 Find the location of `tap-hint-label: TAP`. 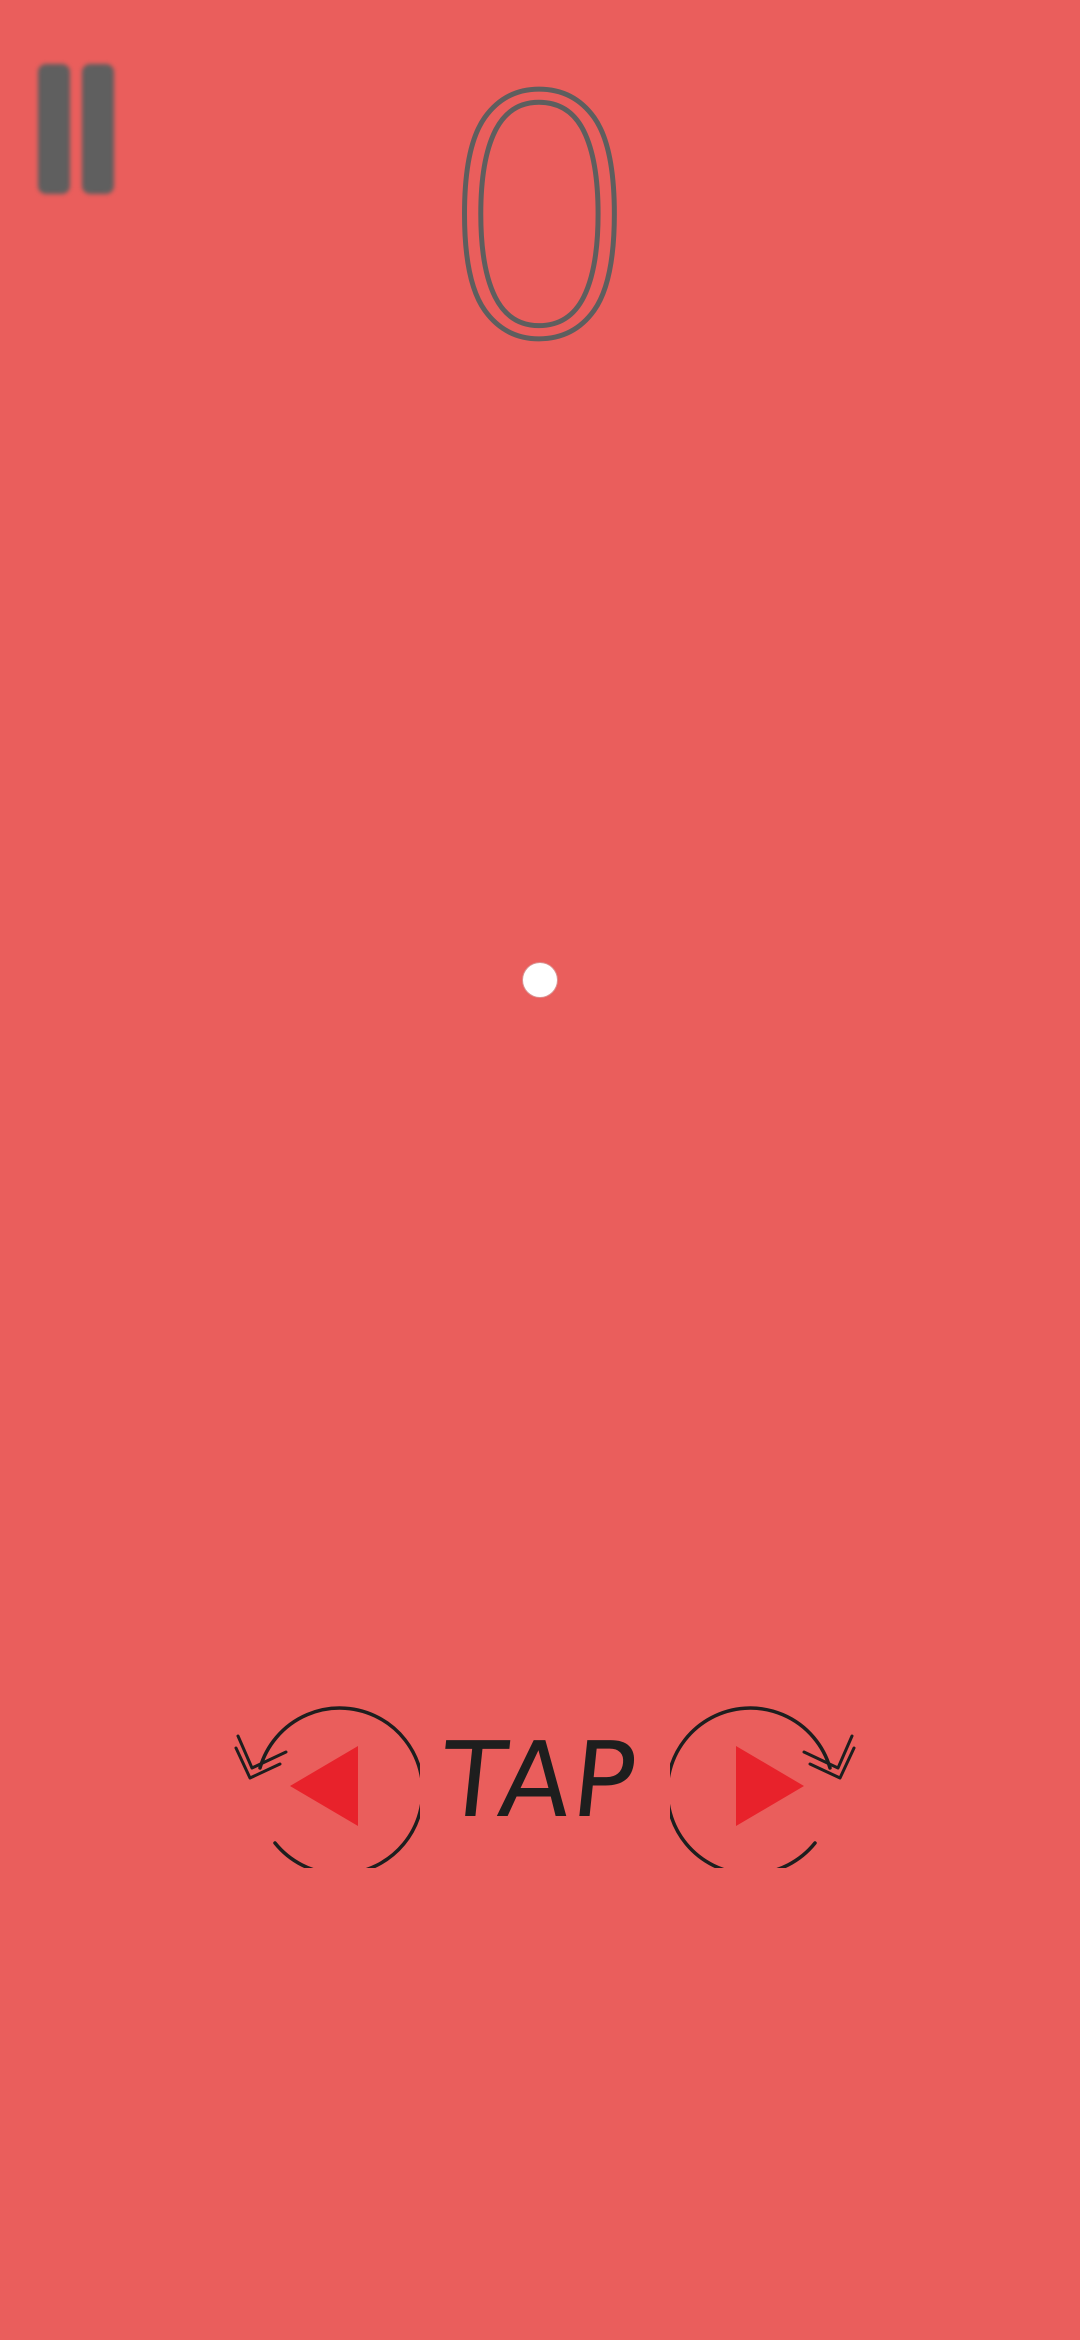

tap-hint-label: TAP is located at coordinates (540, 1780).